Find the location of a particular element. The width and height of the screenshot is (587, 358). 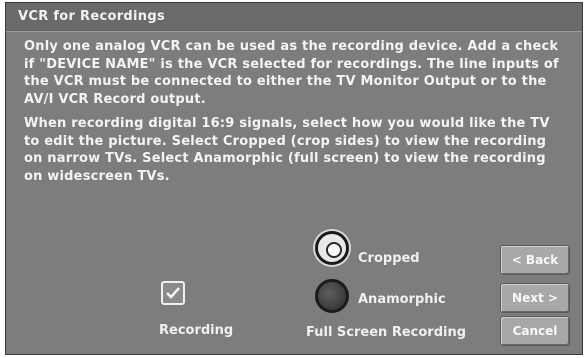

recording-checkbox is located at coordinates (173, 293).